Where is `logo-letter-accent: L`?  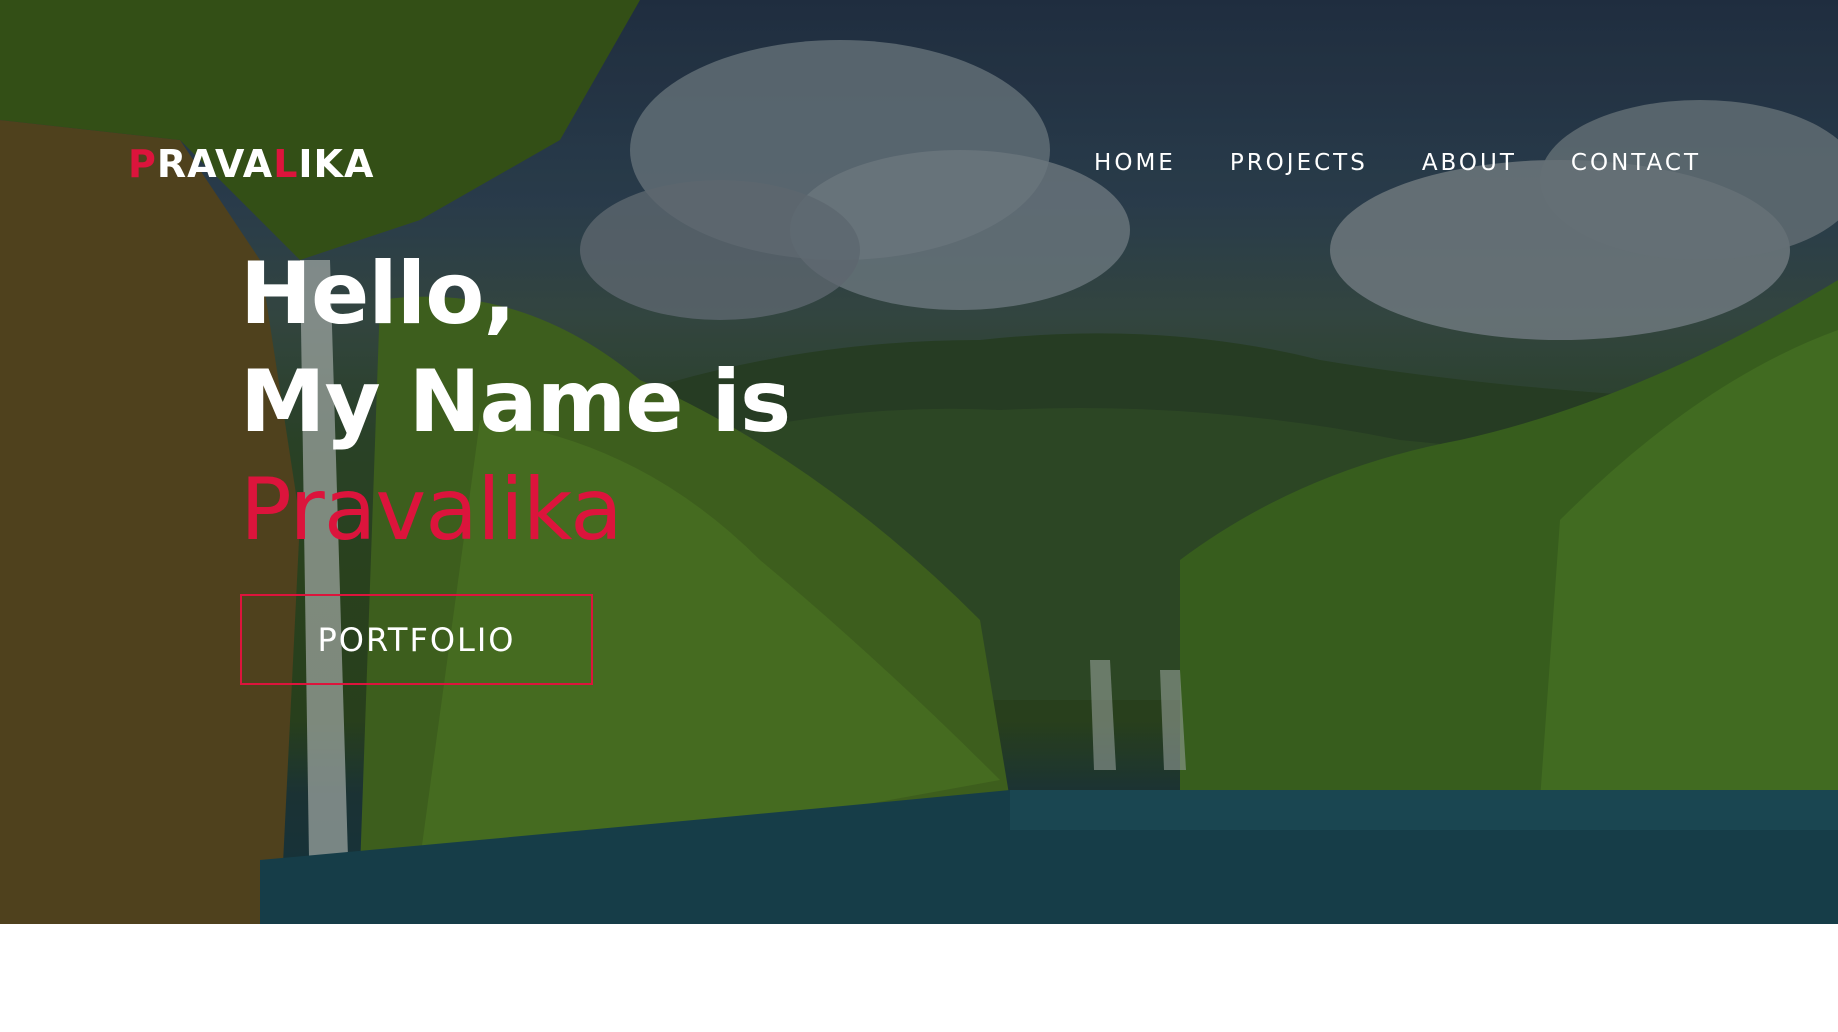
logo-letter-accent: L is located at coordinates (286, 164).